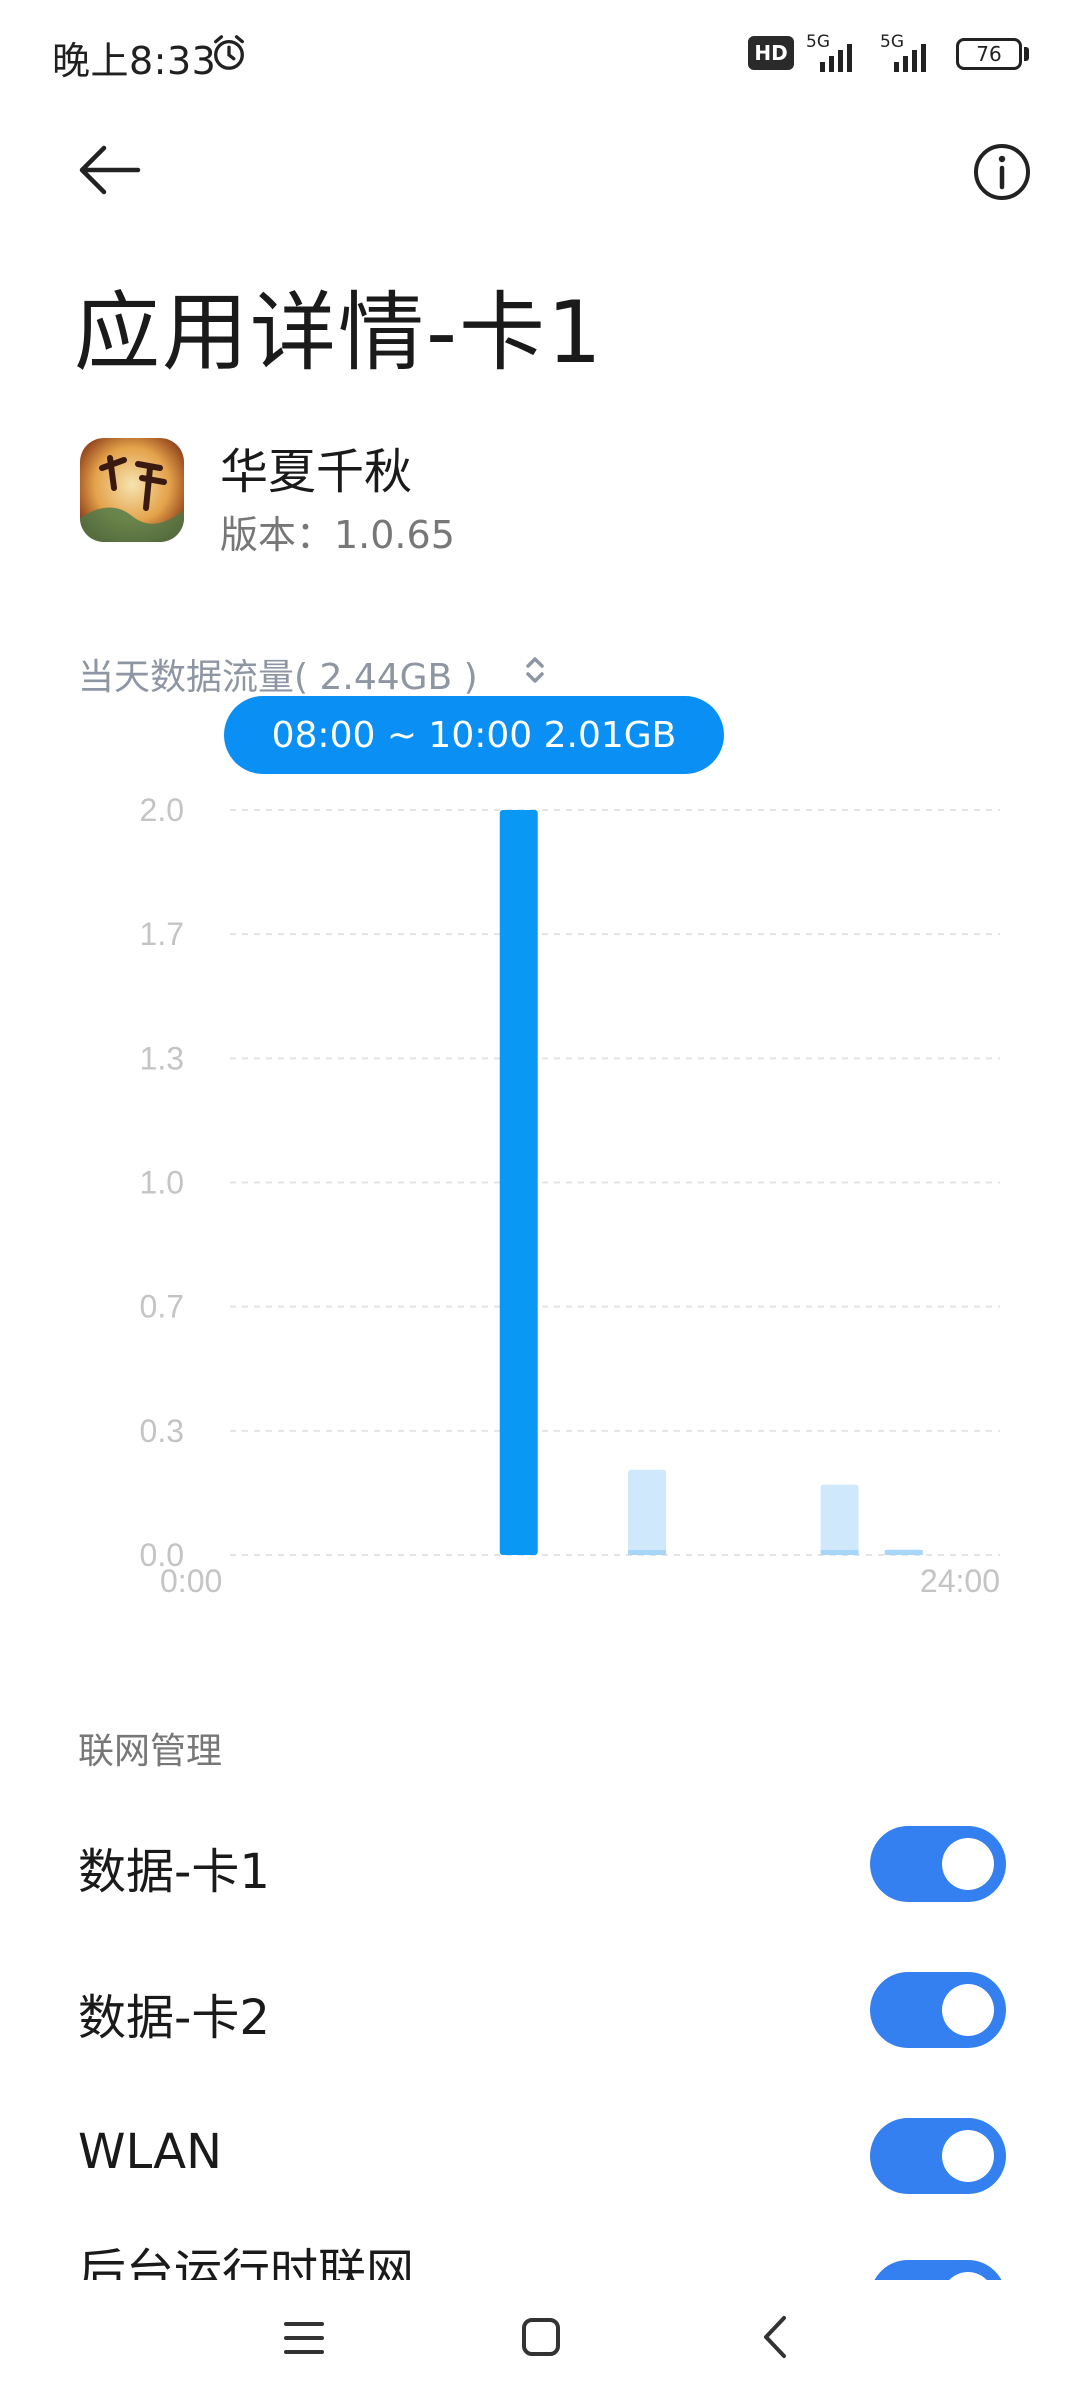  What do you see at coordinates (162, 934) in the screenshot?
I see `y-tick-label: 1.7` at bounding box center [162, 934].